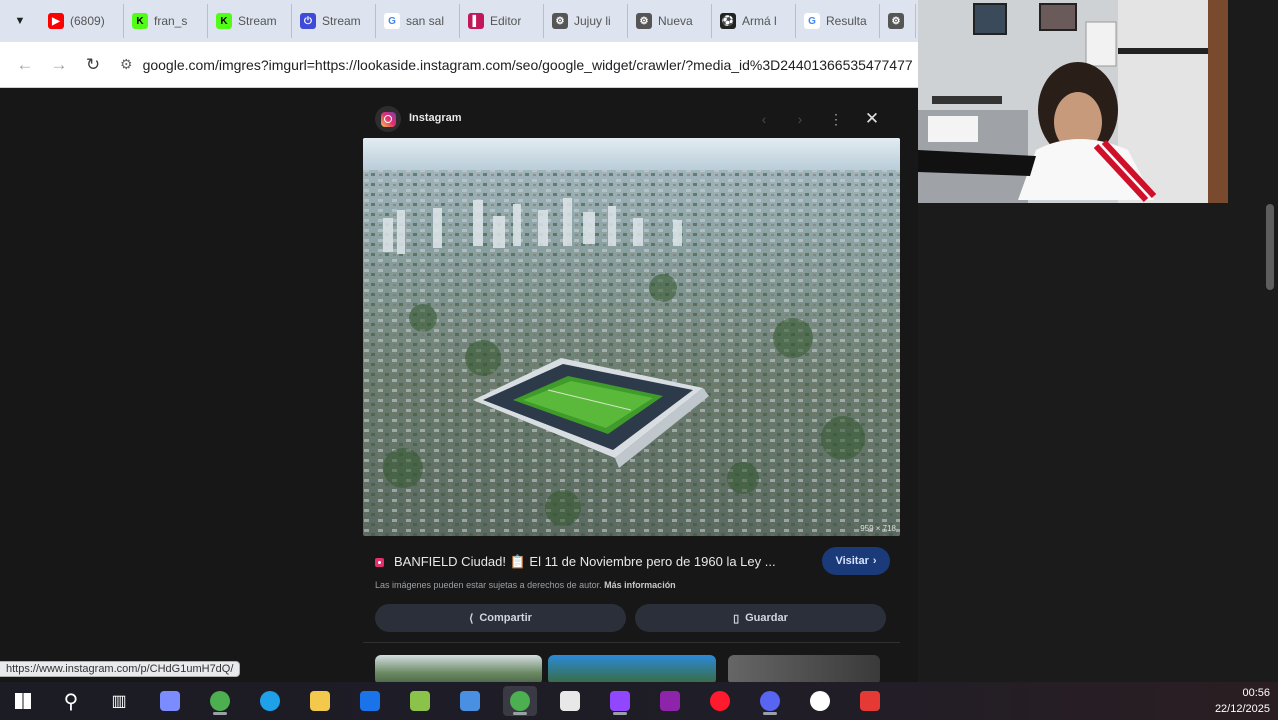  What do you see at coordinates (1242, 701) in the screenshot?
I see `system-clock: 00:56 22/12/2025` at bounding box center [1242, 701].